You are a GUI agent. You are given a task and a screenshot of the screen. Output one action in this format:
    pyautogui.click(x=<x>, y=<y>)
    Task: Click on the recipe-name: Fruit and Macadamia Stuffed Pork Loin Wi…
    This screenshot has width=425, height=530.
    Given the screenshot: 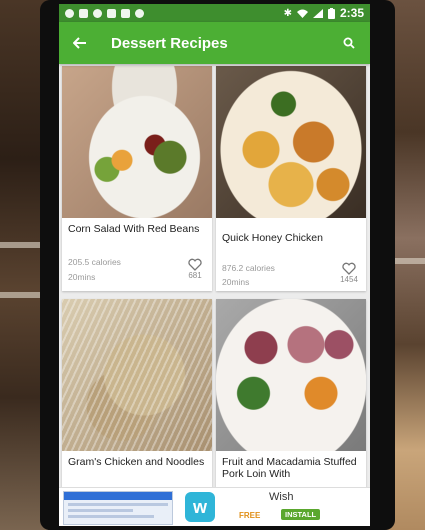 What is the action you would take?
    pyautogui.click(x=289, y=468)
    